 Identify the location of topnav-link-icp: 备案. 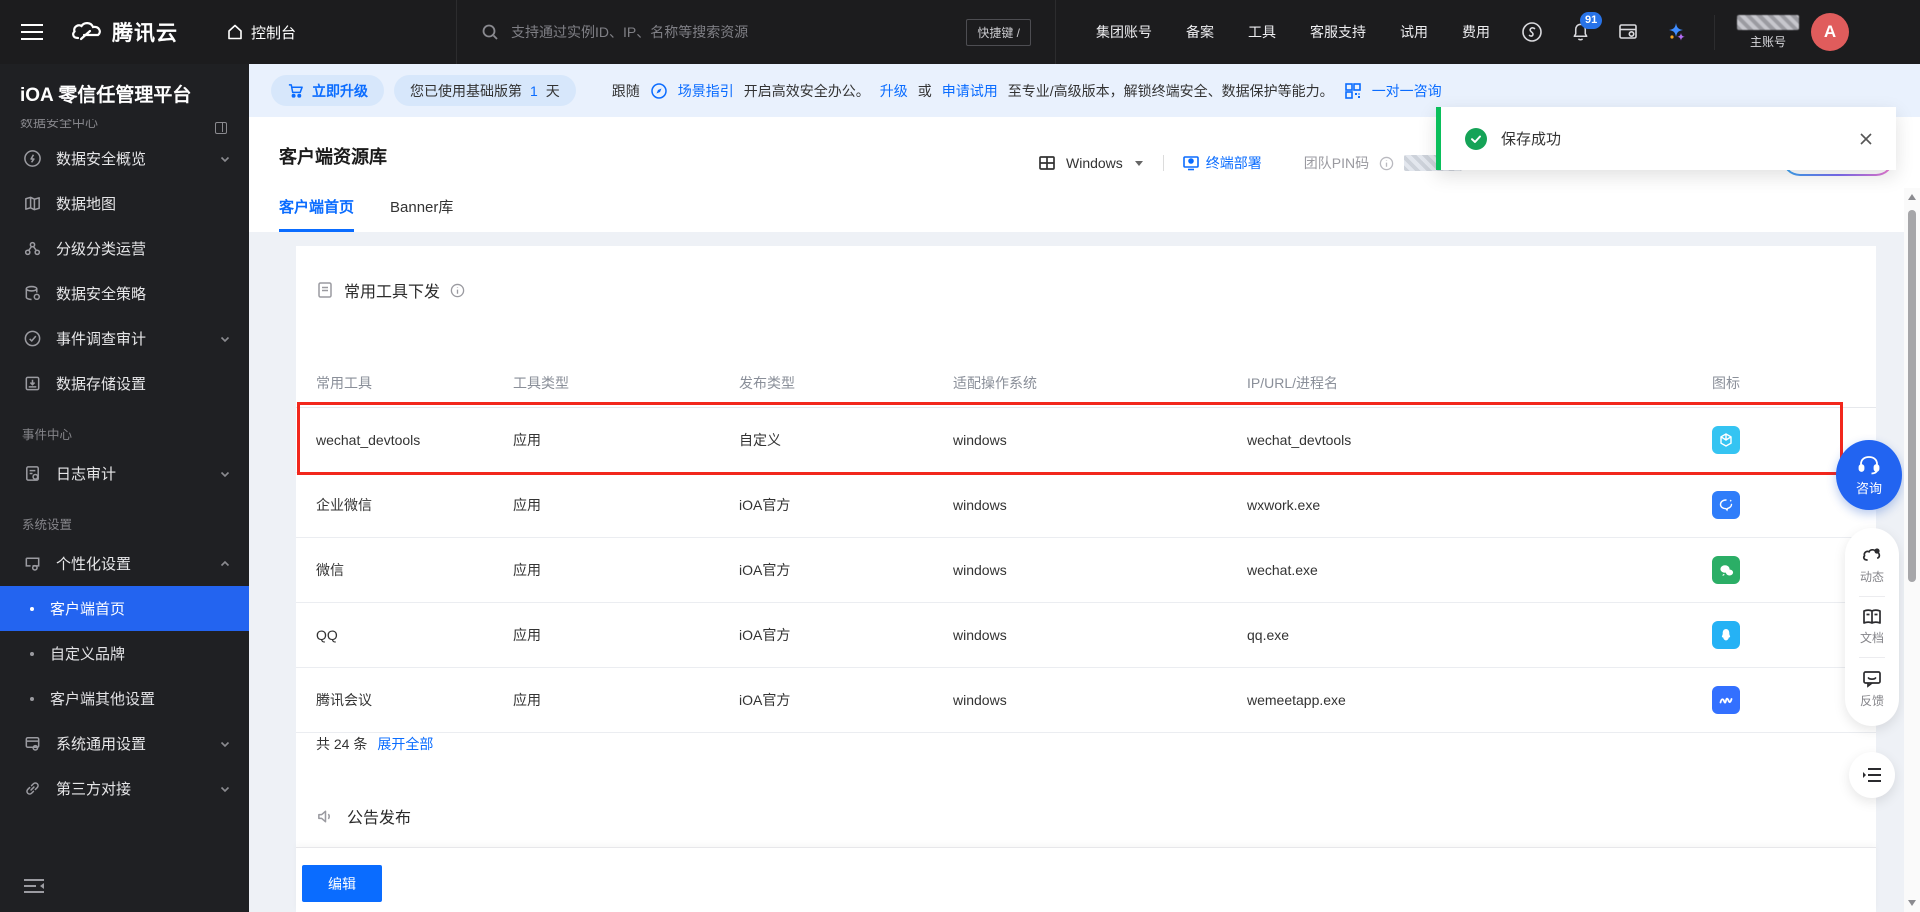
(1200, 32).